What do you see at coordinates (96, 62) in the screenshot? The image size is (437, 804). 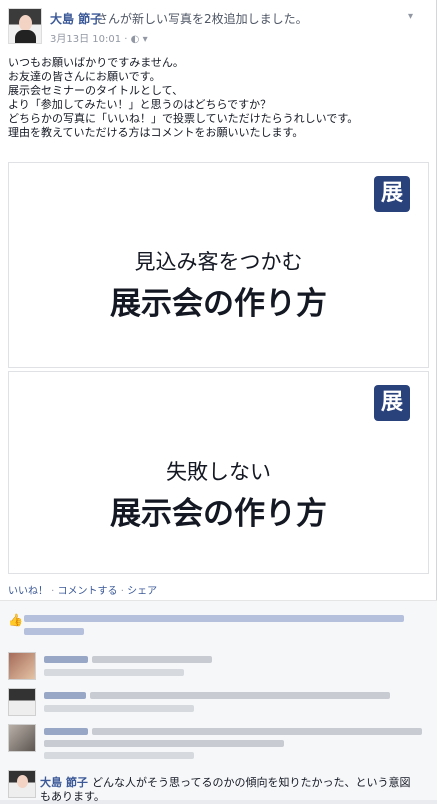 I see `message-line: いつもお願いばかりですみません。` at bounding box center [96, 62].